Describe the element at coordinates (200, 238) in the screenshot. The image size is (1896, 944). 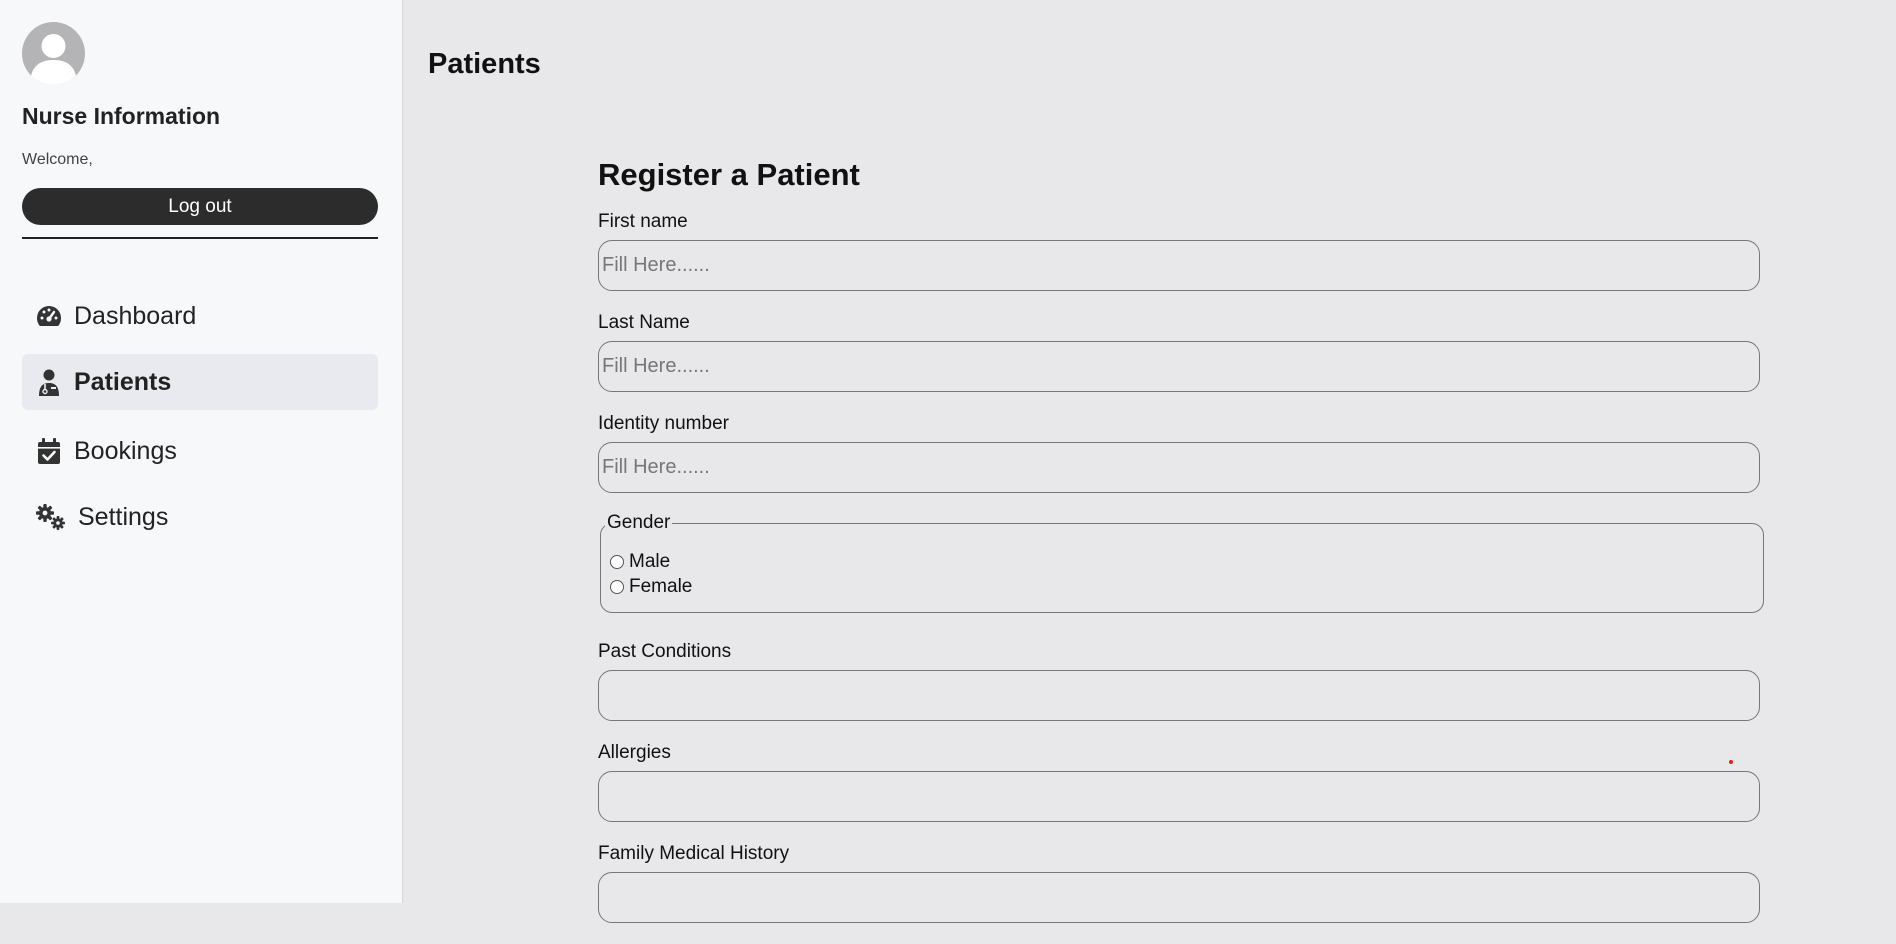
I see `sidebar-divider` at that location.